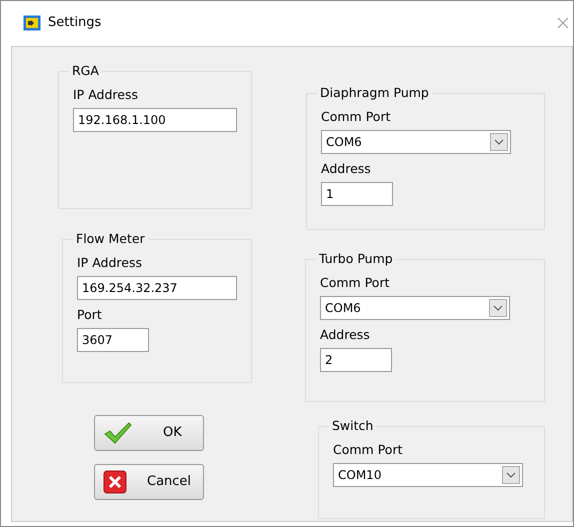 The height and width of the screenshot is (527, 574). I want to click on window-title: Settings, so click(75, 23).